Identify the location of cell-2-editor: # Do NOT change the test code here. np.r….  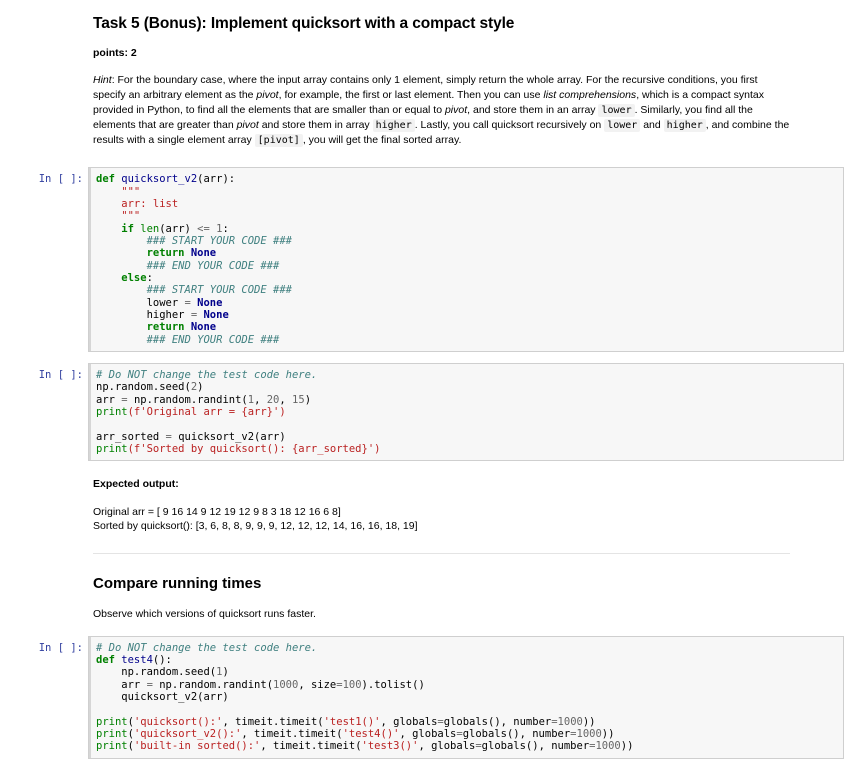
(466, 412).